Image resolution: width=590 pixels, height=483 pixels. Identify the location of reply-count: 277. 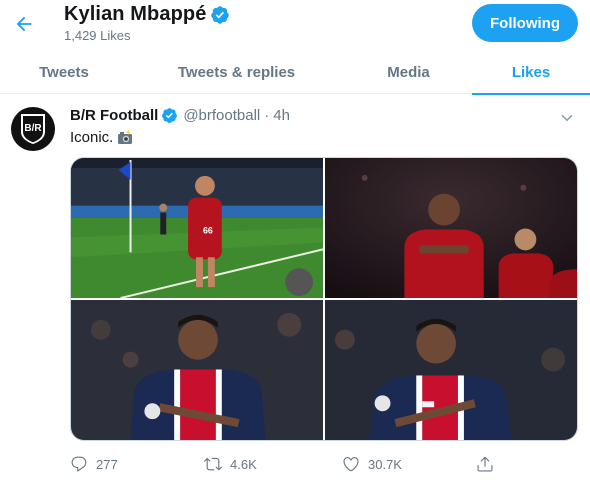
(107, 464).